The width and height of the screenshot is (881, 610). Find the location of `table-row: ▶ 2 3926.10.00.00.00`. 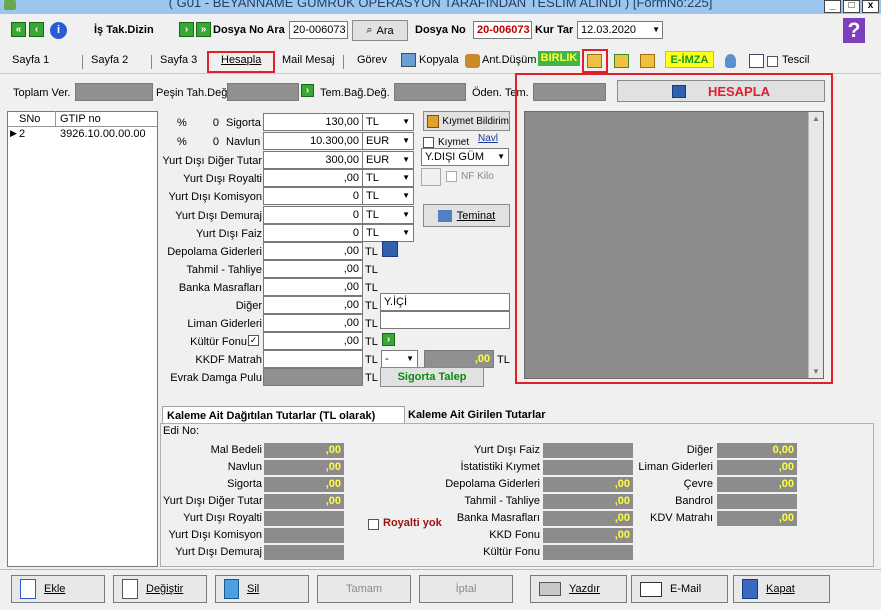

table-row: ▶ 2 3926.10.00.00.00 is located at coordinates (82, 134).